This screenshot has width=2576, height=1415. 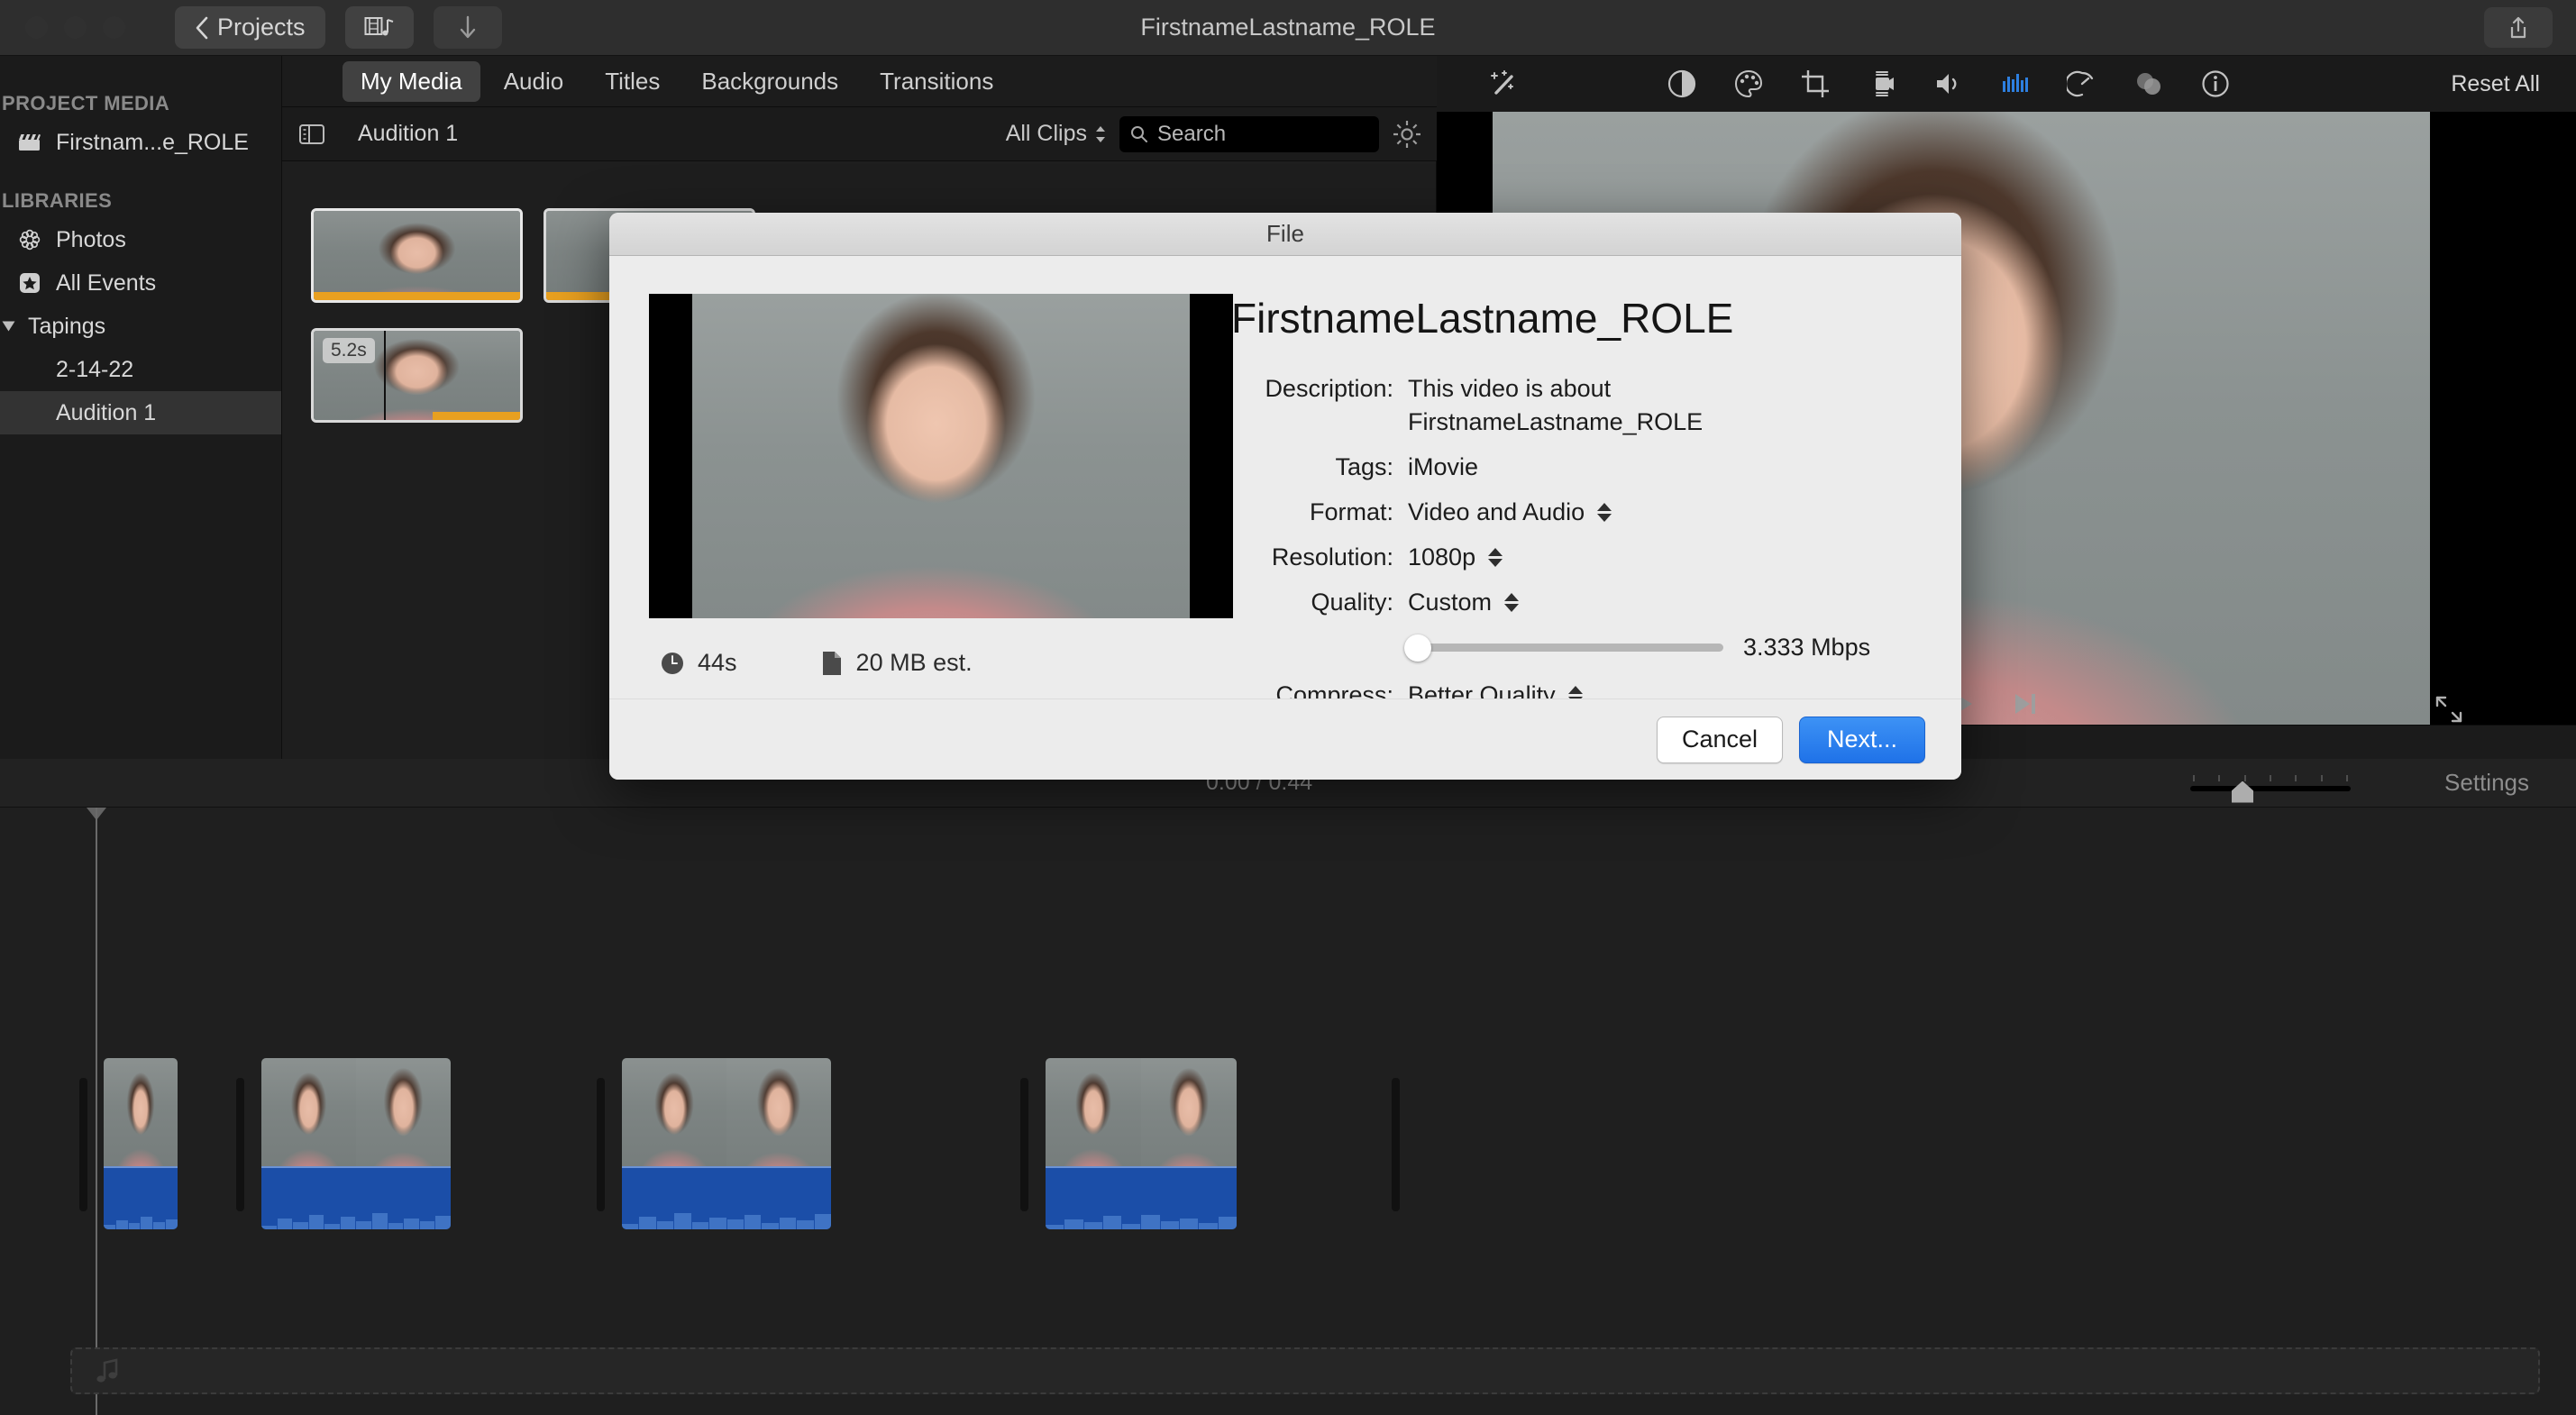 I want to click on bitrate-row: 3.333 Mbps, so click(x=1664, y=648).